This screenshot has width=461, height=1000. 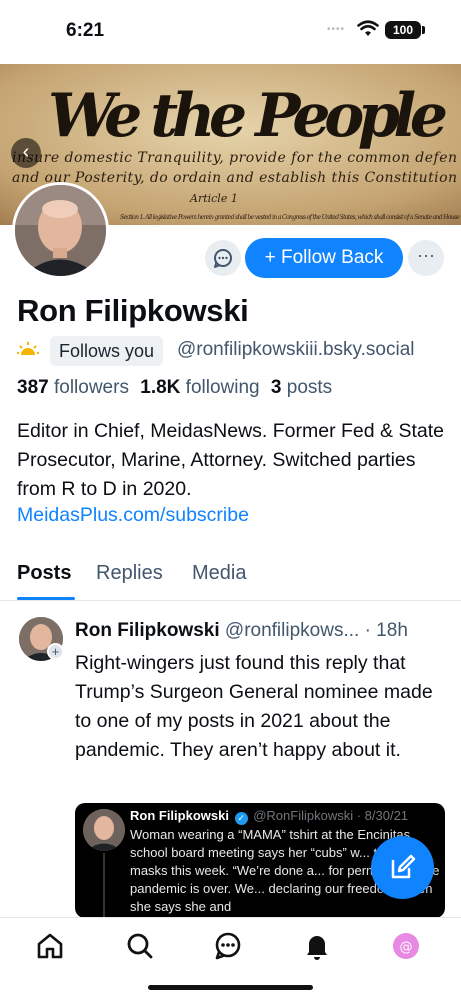 I want to click on compose-button, so click(x=402, y=867).